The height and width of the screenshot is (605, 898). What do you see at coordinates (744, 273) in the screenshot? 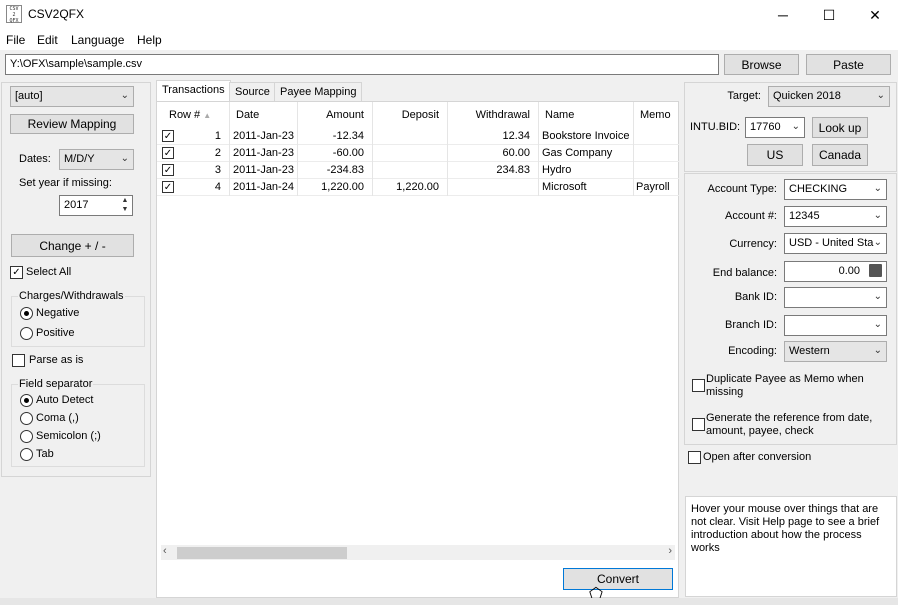
I see `end-balance-label: End balance:` at bounding box center [744, 273].